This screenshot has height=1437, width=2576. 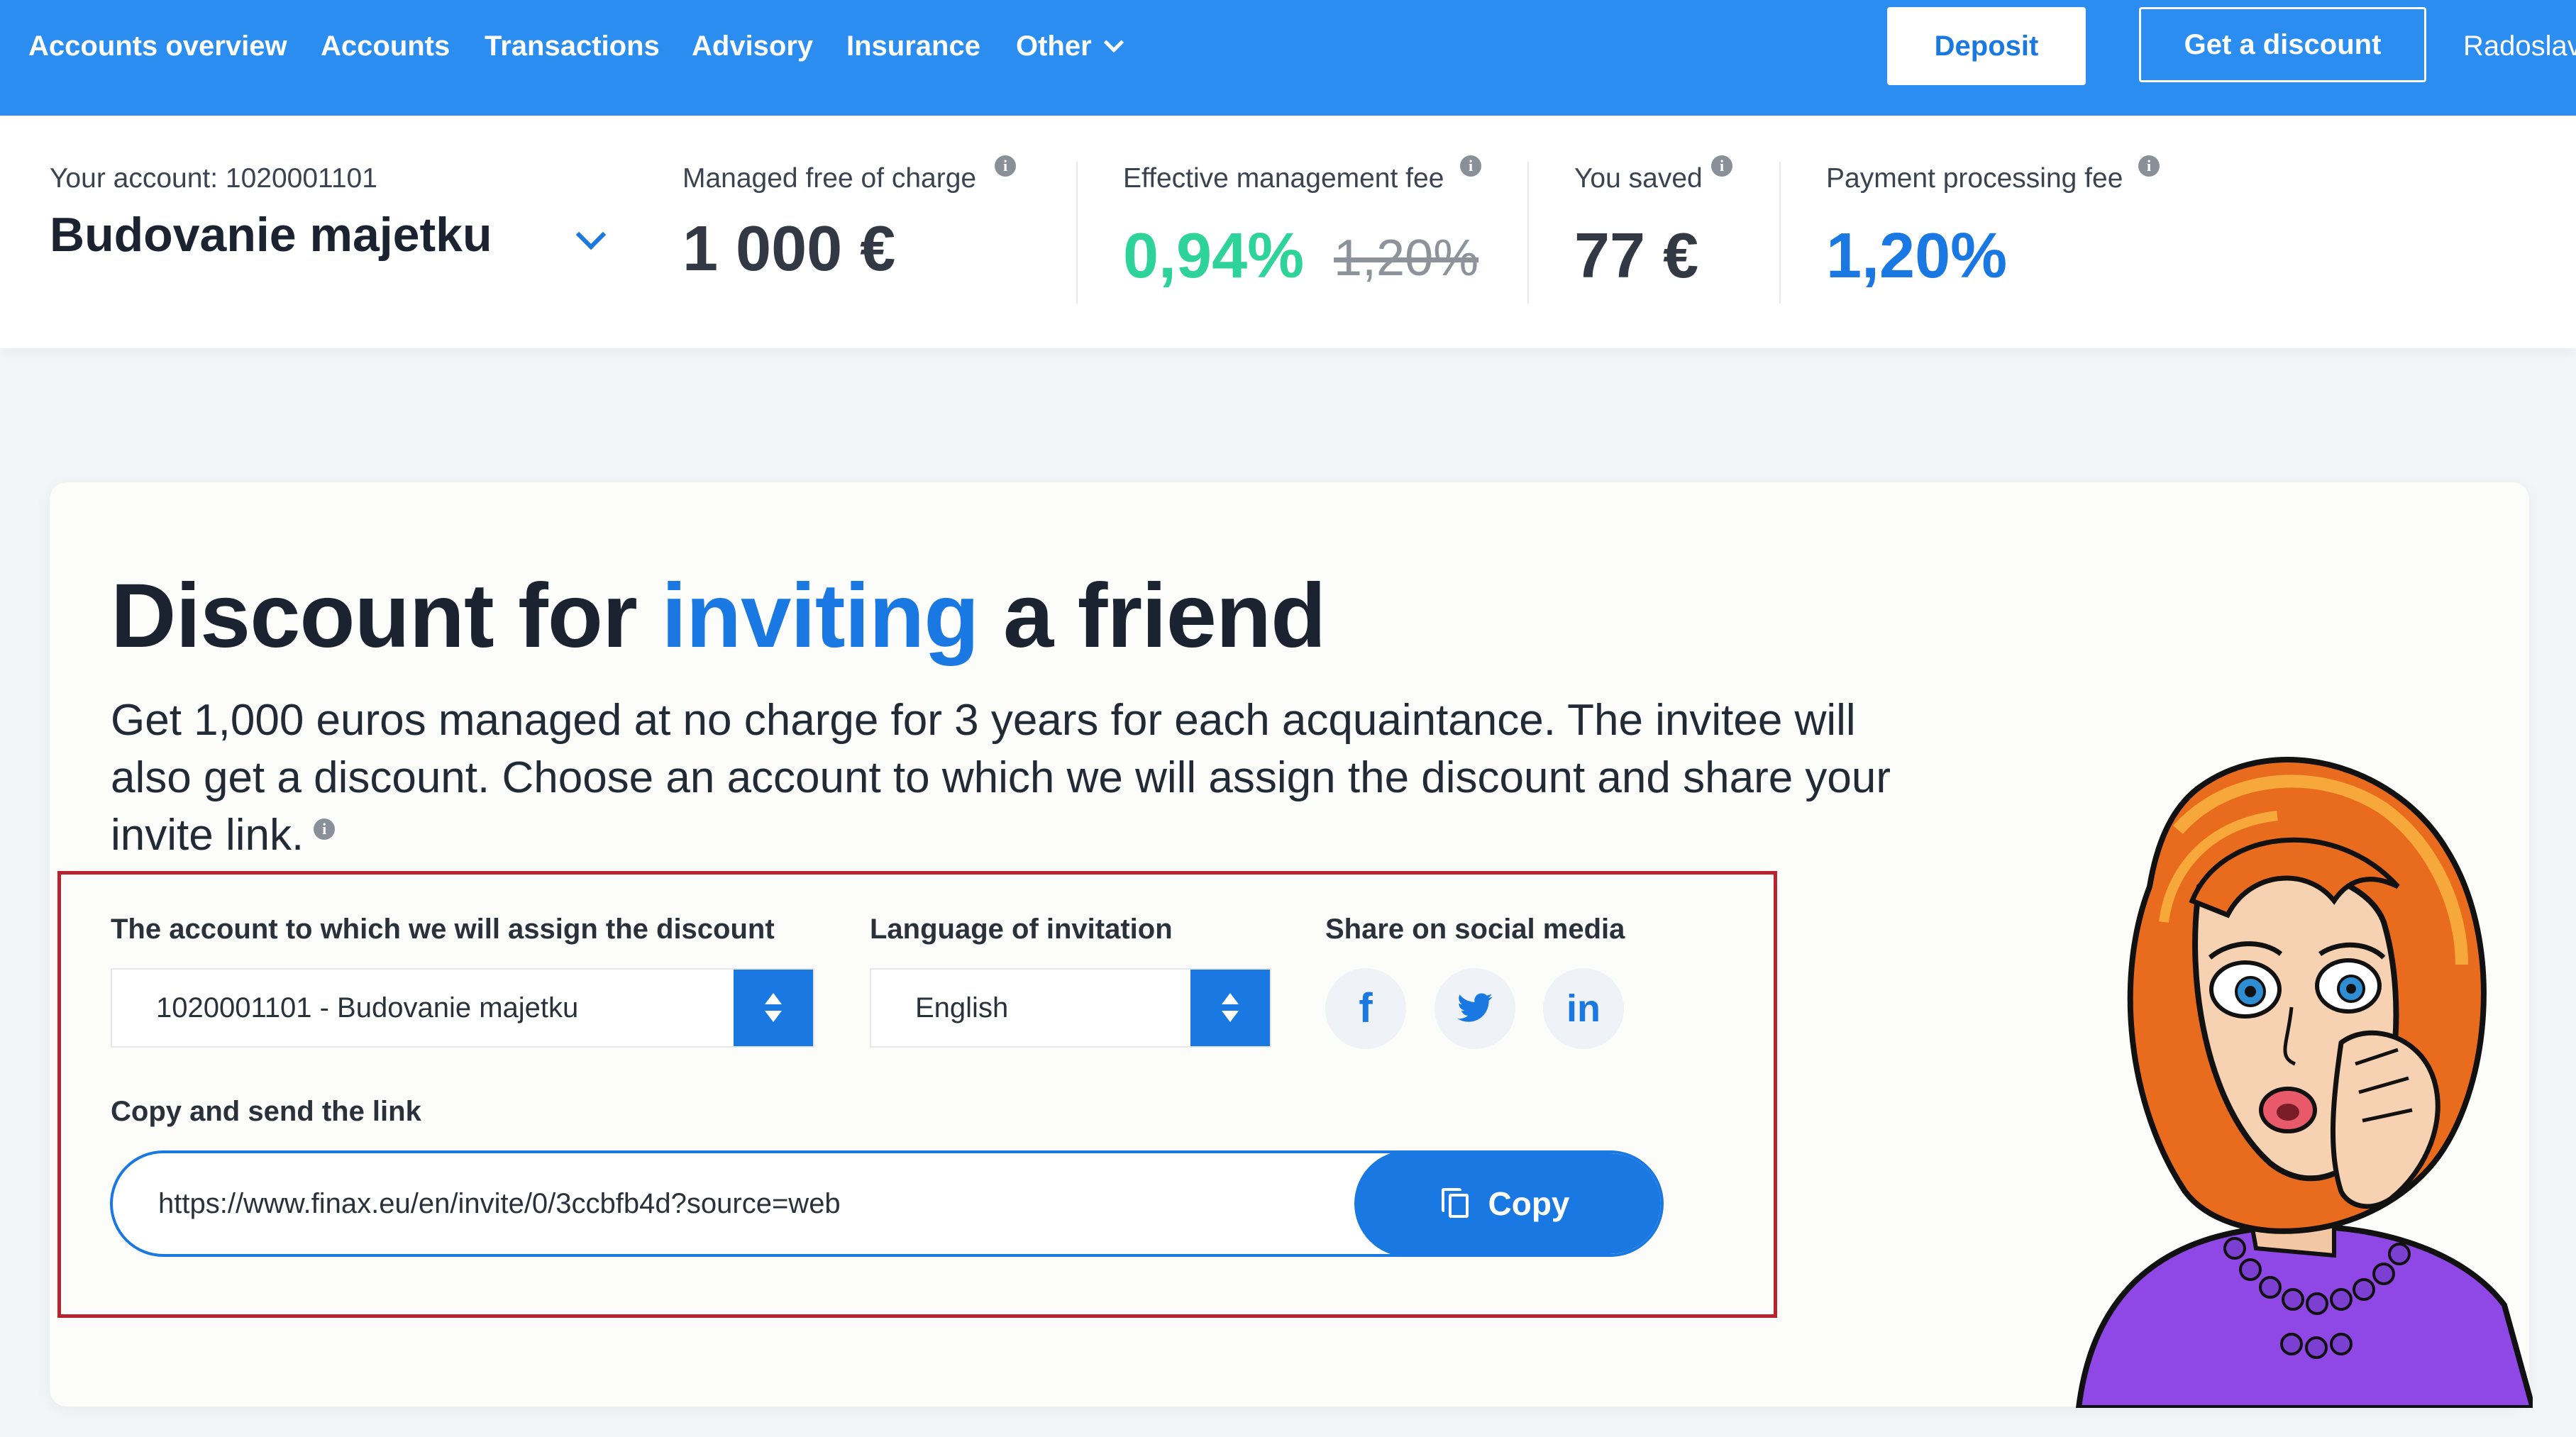 What do you see at coordinates (572, 46) in the screenshot?
I see `nav-transactions: Transactions` at bounding box center [572, 46].